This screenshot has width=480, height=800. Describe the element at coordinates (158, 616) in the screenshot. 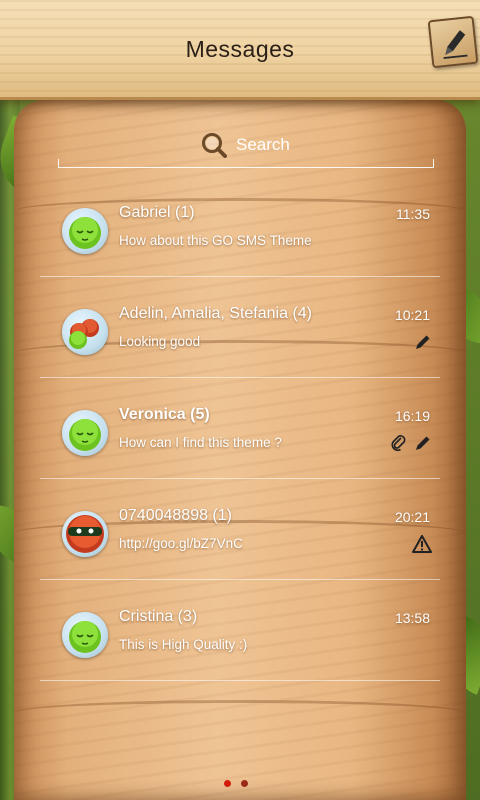

I see `contact-name: Cristina (3)` at that location.